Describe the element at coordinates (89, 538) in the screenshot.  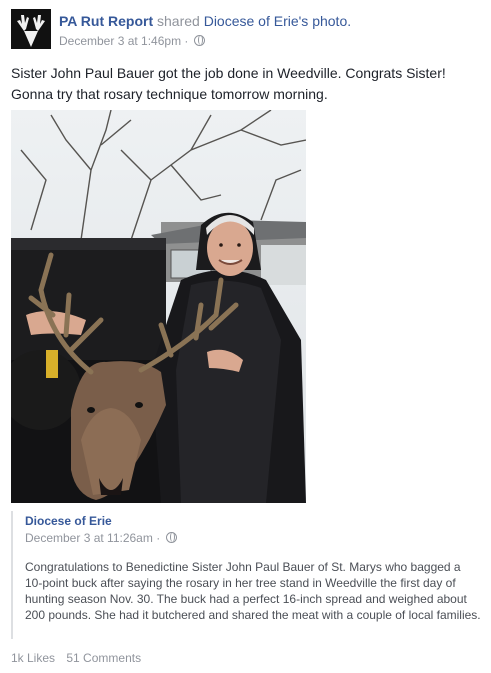
I see `original-post-timestamp: December 3 at 11:26am` at that location.